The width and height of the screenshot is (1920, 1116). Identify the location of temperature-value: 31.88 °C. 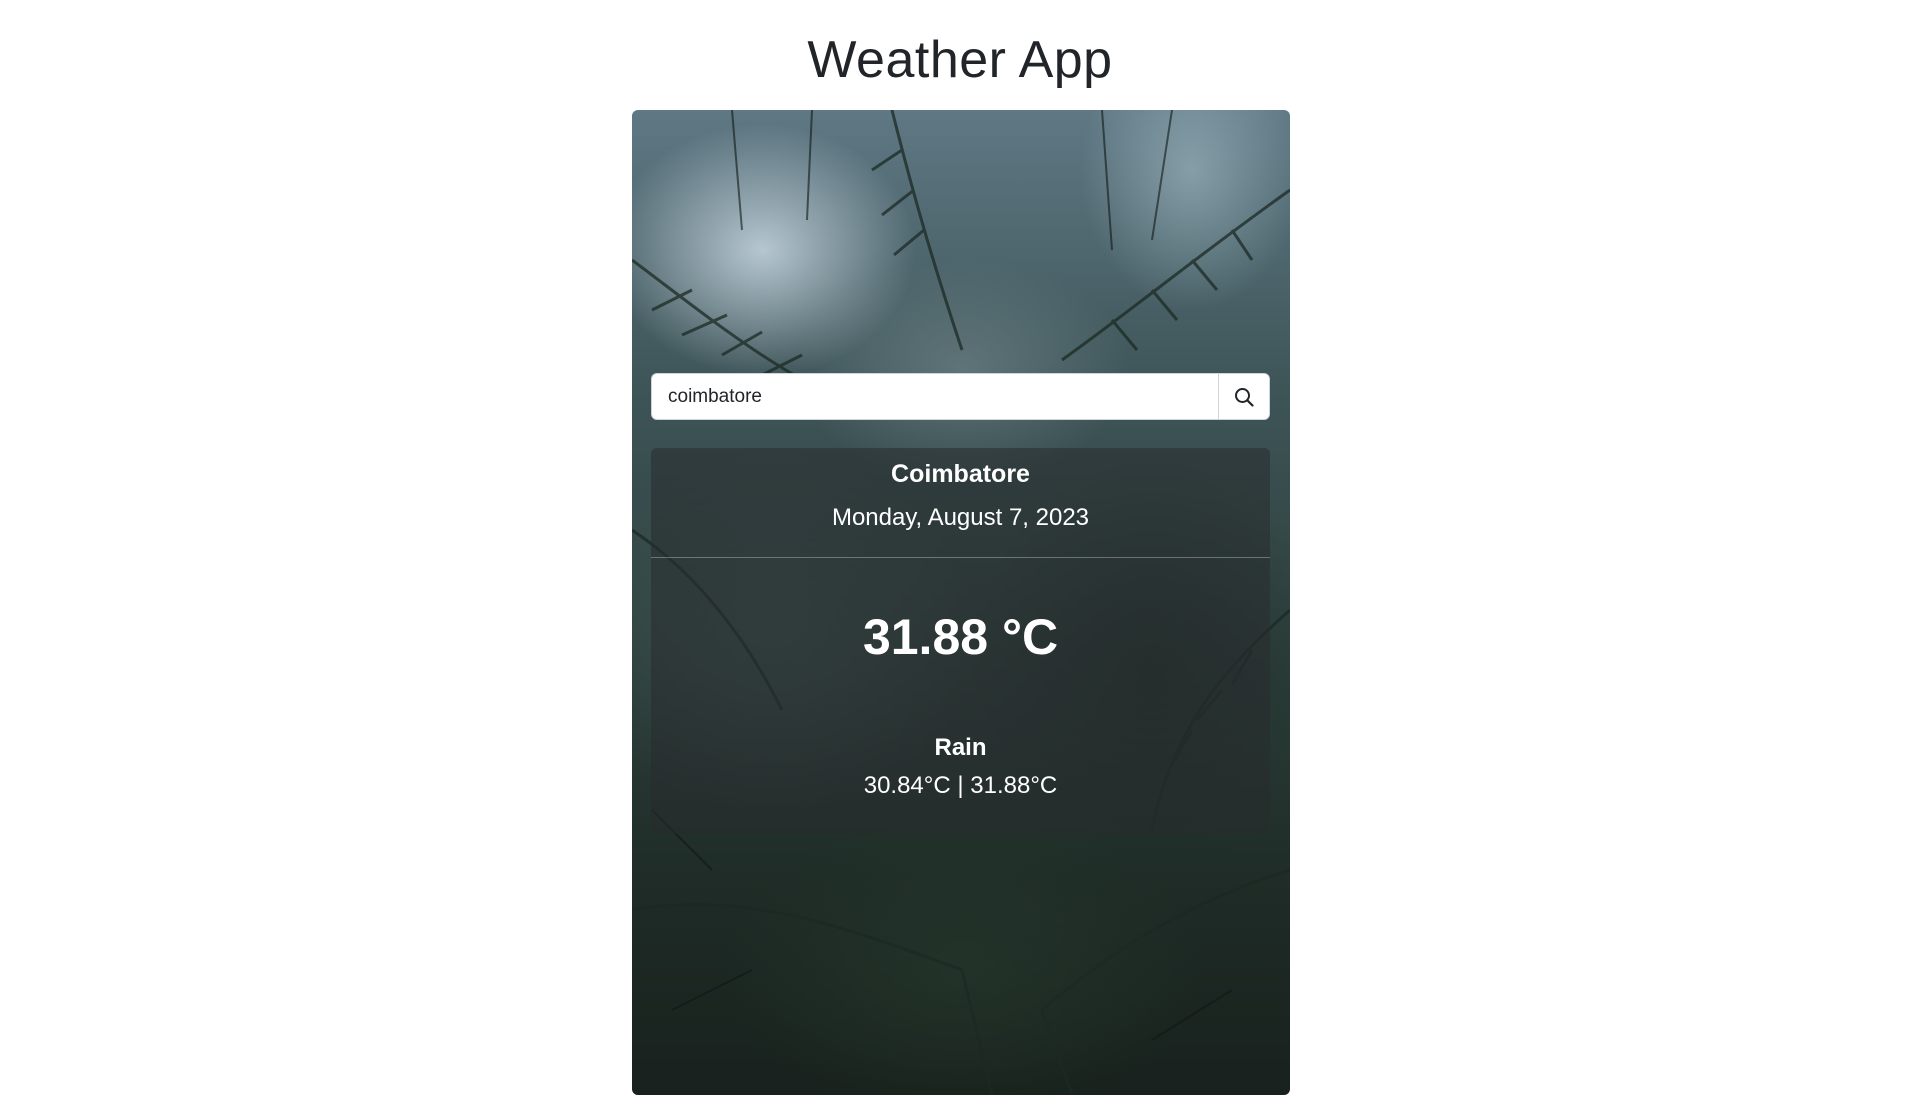
(960, 637).